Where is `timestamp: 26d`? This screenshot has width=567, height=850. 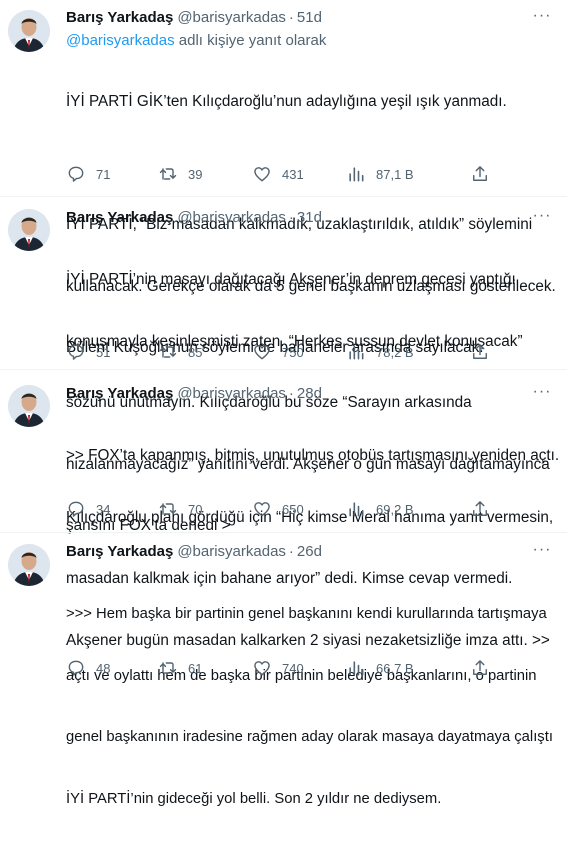 timestamp: 26d is located at coordinates (309, 551).